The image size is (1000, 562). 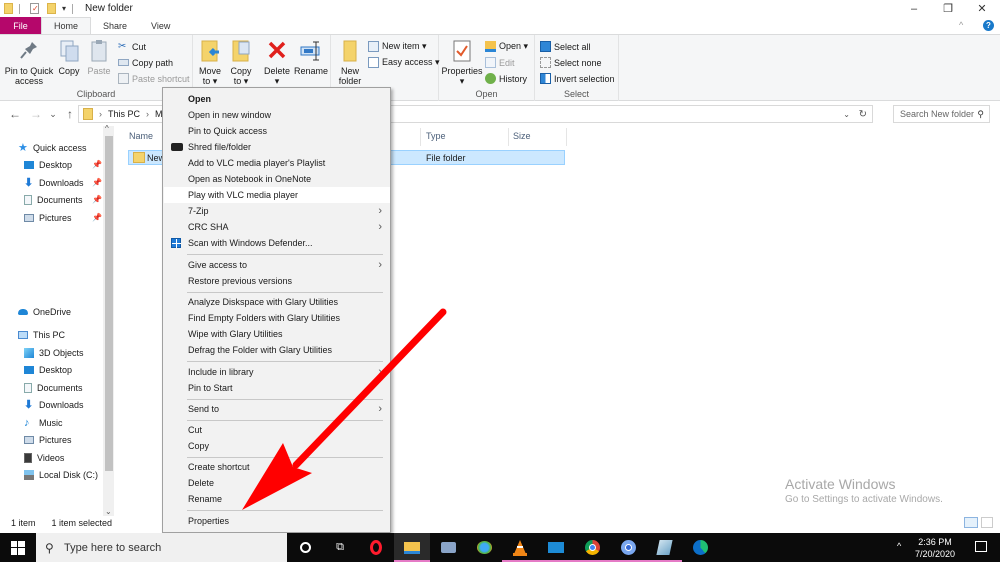 I want to click on task-view-button: ⧉, so click(x=340, y=547).